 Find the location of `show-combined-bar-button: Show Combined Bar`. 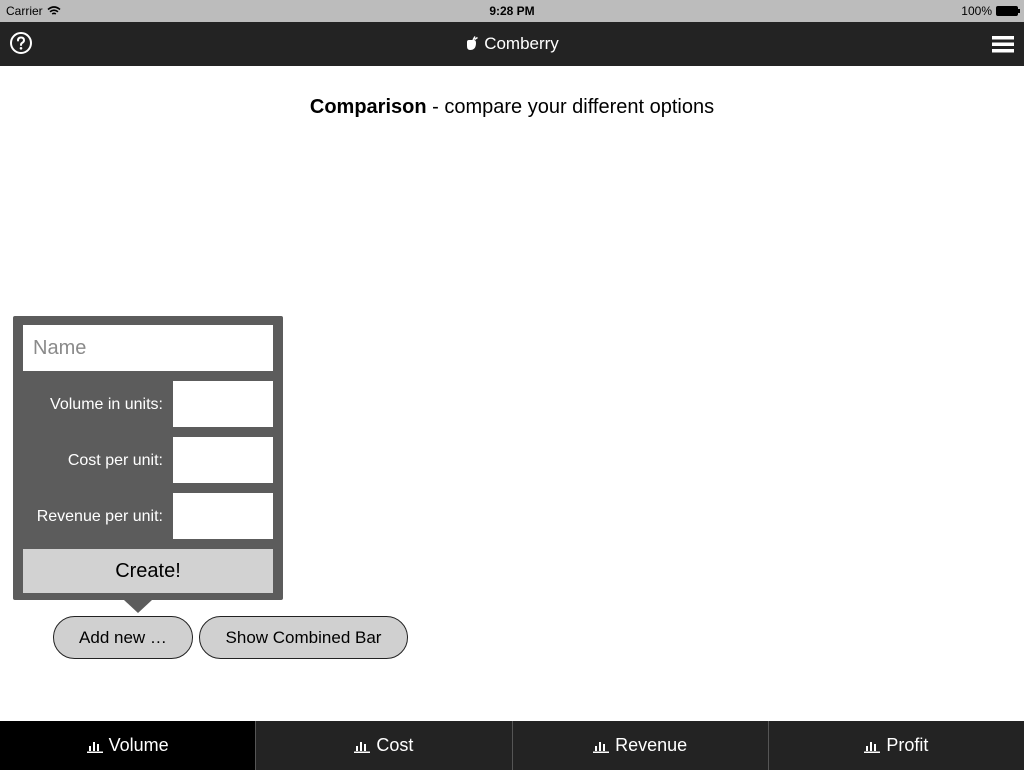

show-combined-bar-button: Show Combined Bar is located at coordinates (303, 637).